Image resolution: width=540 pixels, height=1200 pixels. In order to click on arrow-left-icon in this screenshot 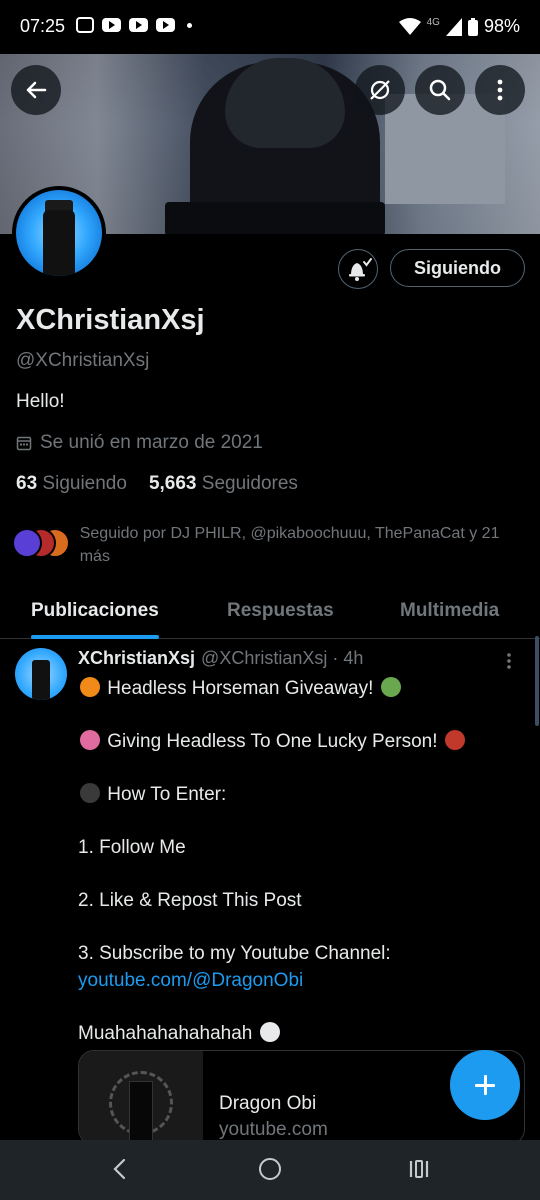, I will do `click(36, 90)`.